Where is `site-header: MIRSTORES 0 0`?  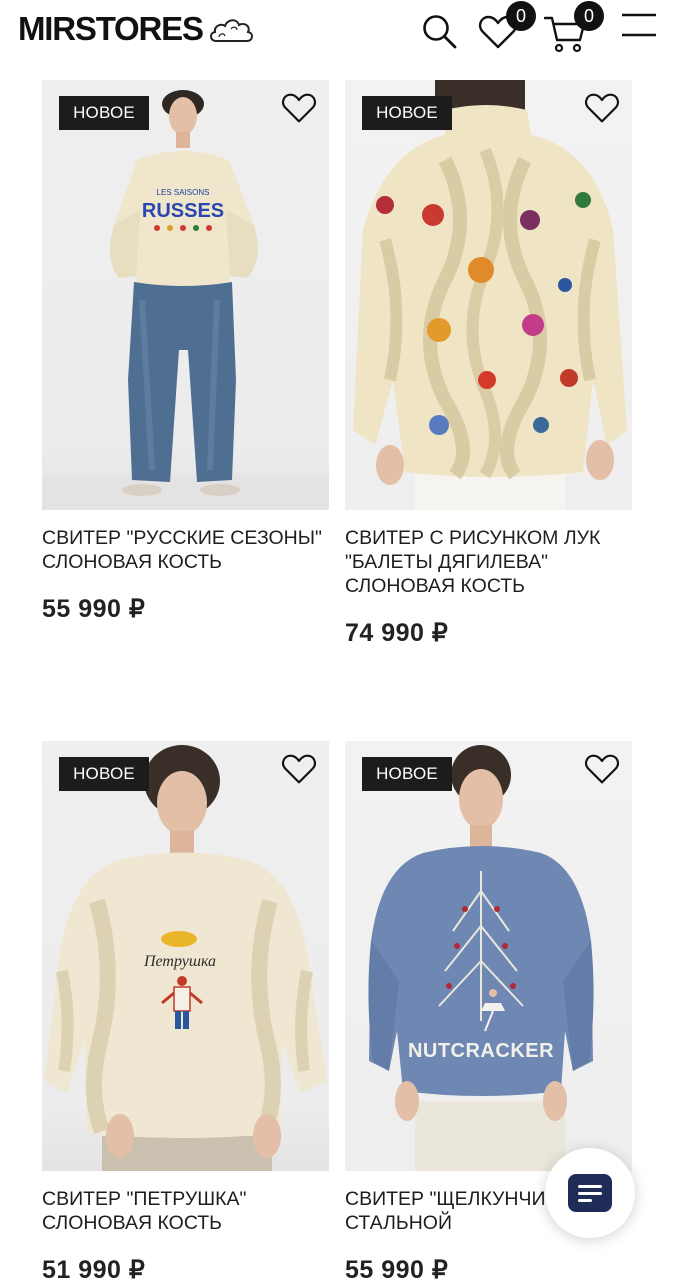 site-header: MIRSTORES 0 0 is located at coordinates (337, 31).